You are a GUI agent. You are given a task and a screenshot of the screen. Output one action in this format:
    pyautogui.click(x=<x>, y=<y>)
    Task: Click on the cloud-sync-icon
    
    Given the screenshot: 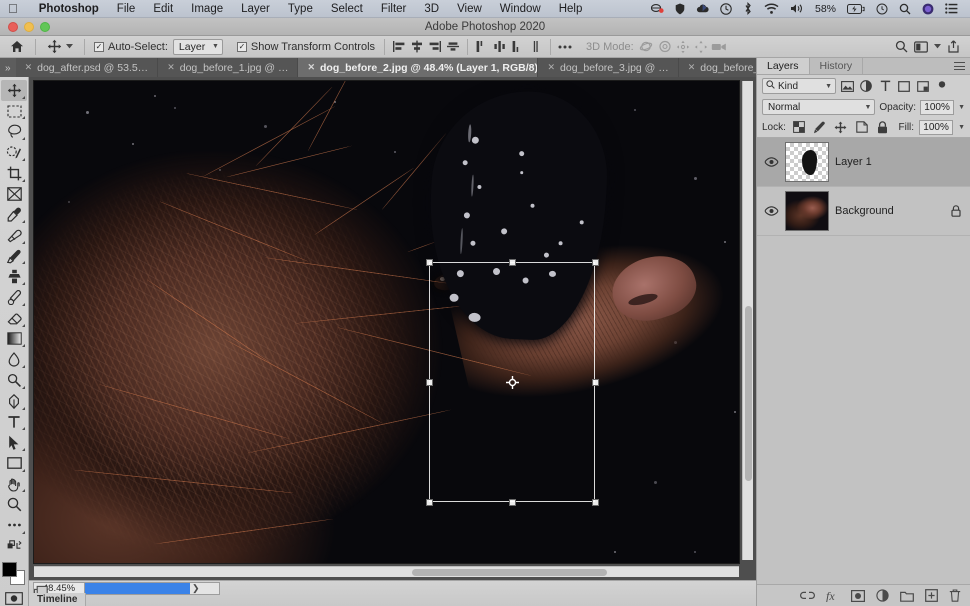 What is the action you would take?
    pyautogui.click(x=702, y=8)
    